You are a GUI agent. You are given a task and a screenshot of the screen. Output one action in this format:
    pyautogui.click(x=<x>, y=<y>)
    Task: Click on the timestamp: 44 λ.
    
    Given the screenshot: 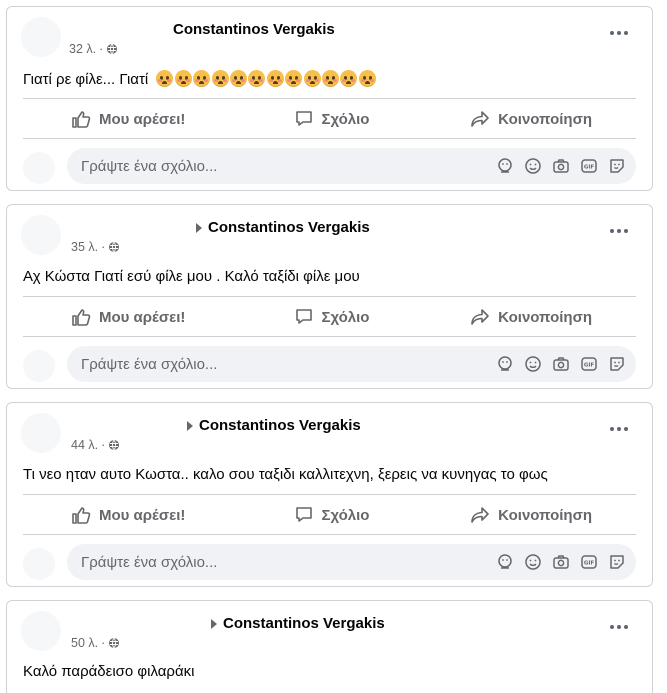 What is the action you would take?
    pyautogui.click(x=84, y=445)
    